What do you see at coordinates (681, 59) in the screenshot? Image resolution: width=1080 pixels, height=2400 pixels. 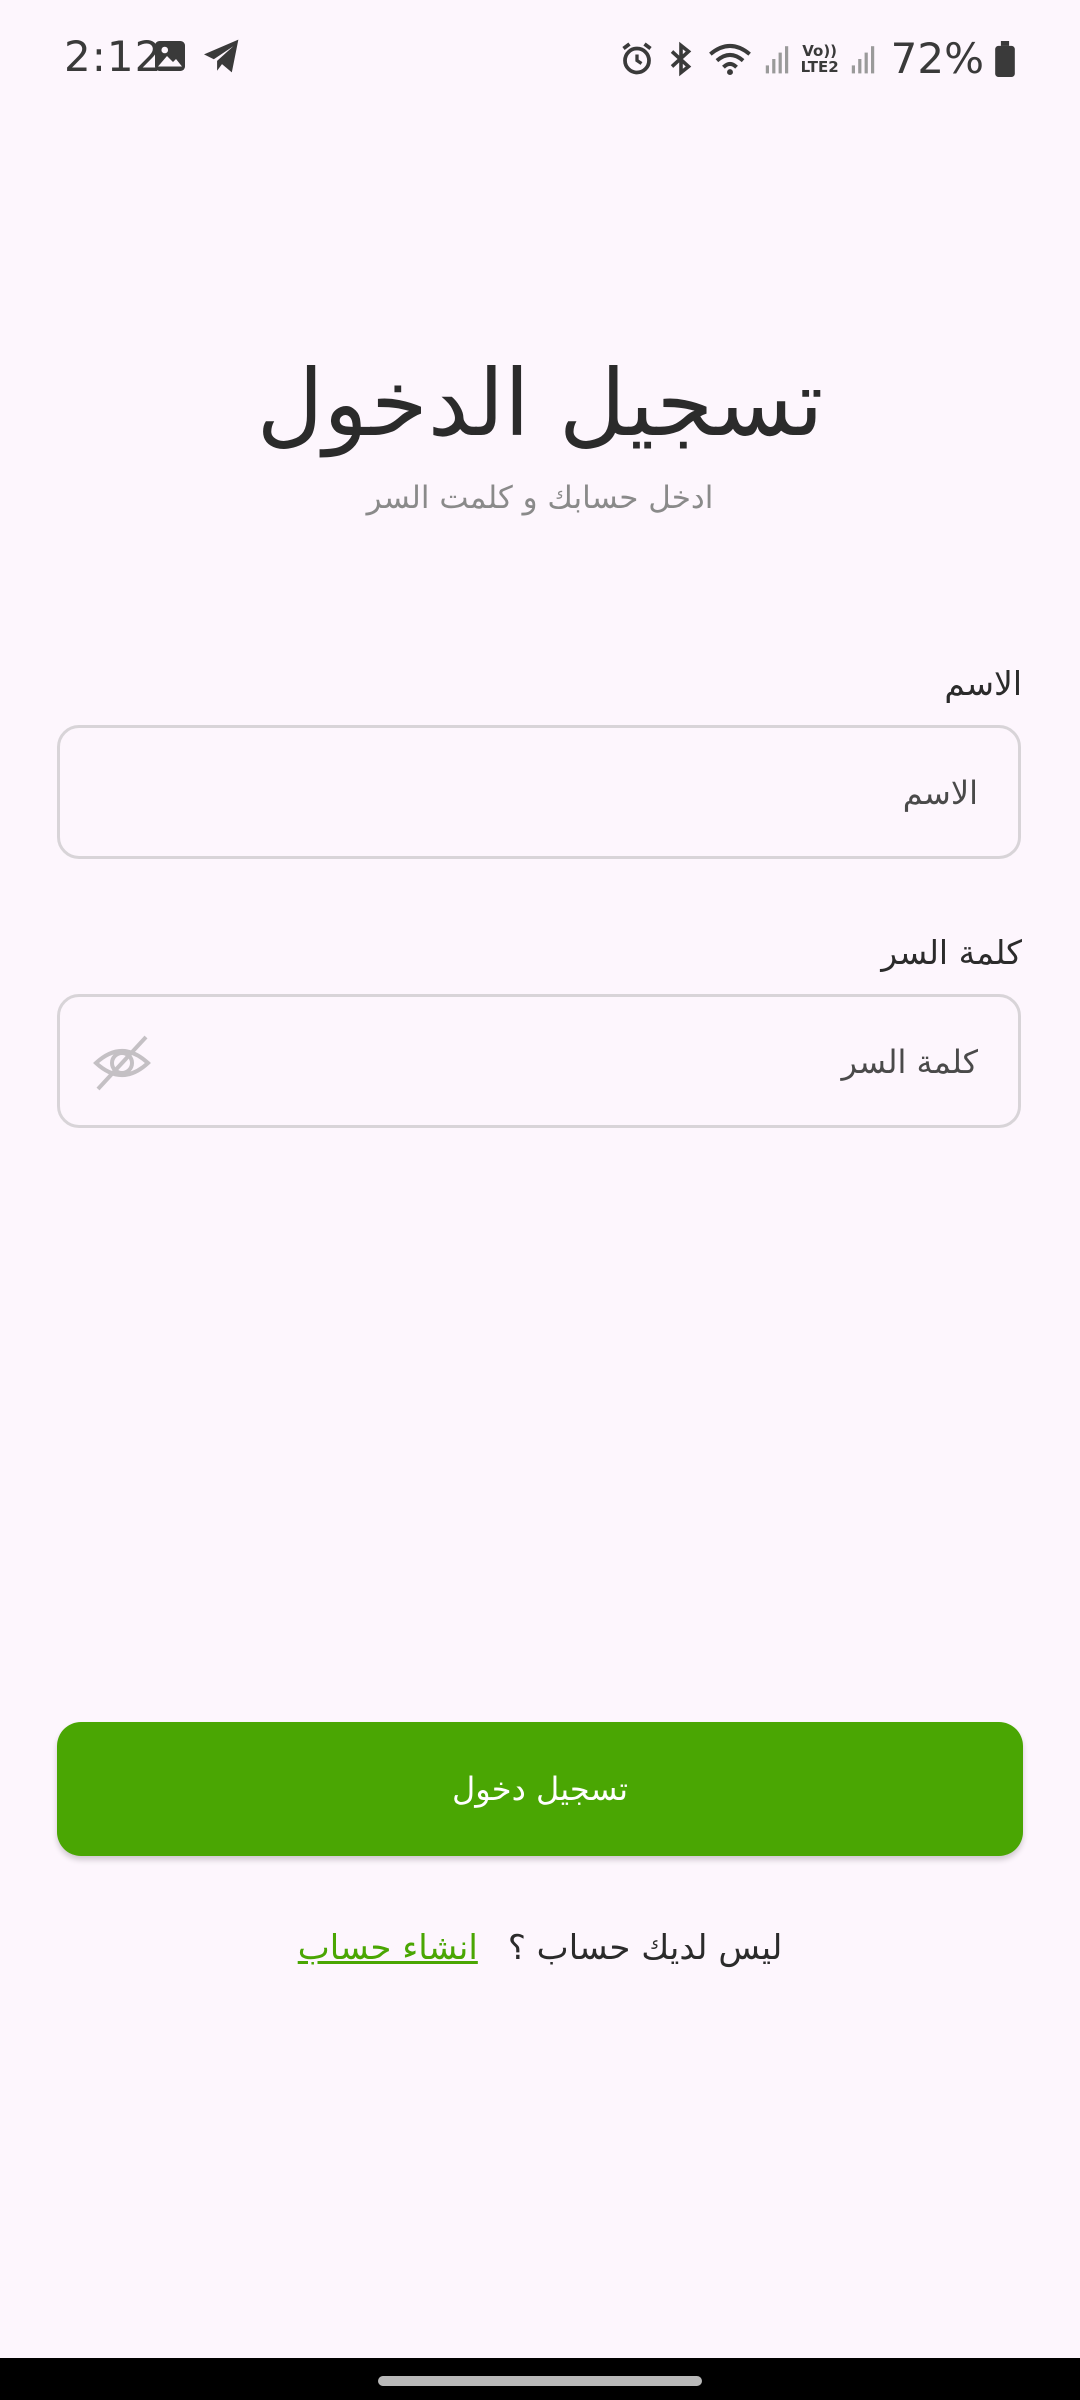 I see `bluetooth-icon` at bounding box center [681, 59].